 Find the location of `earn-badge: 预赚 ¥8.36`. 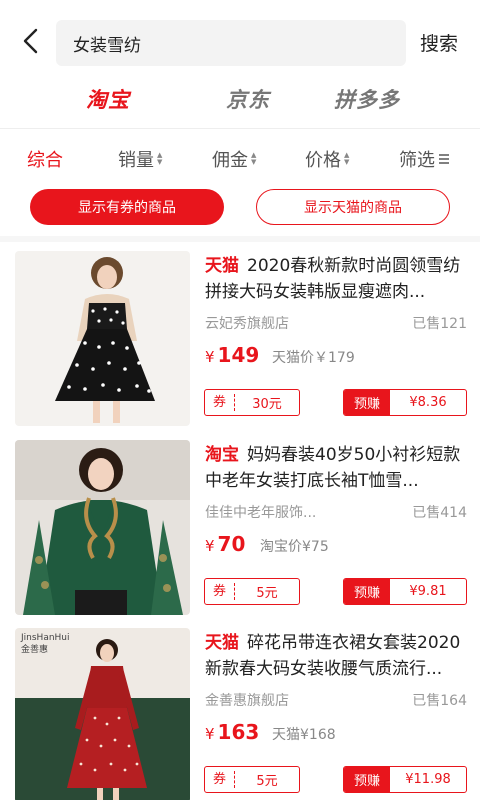

earn-badge: 预赚 ¥8.36 is located at coordinates (405, 402).